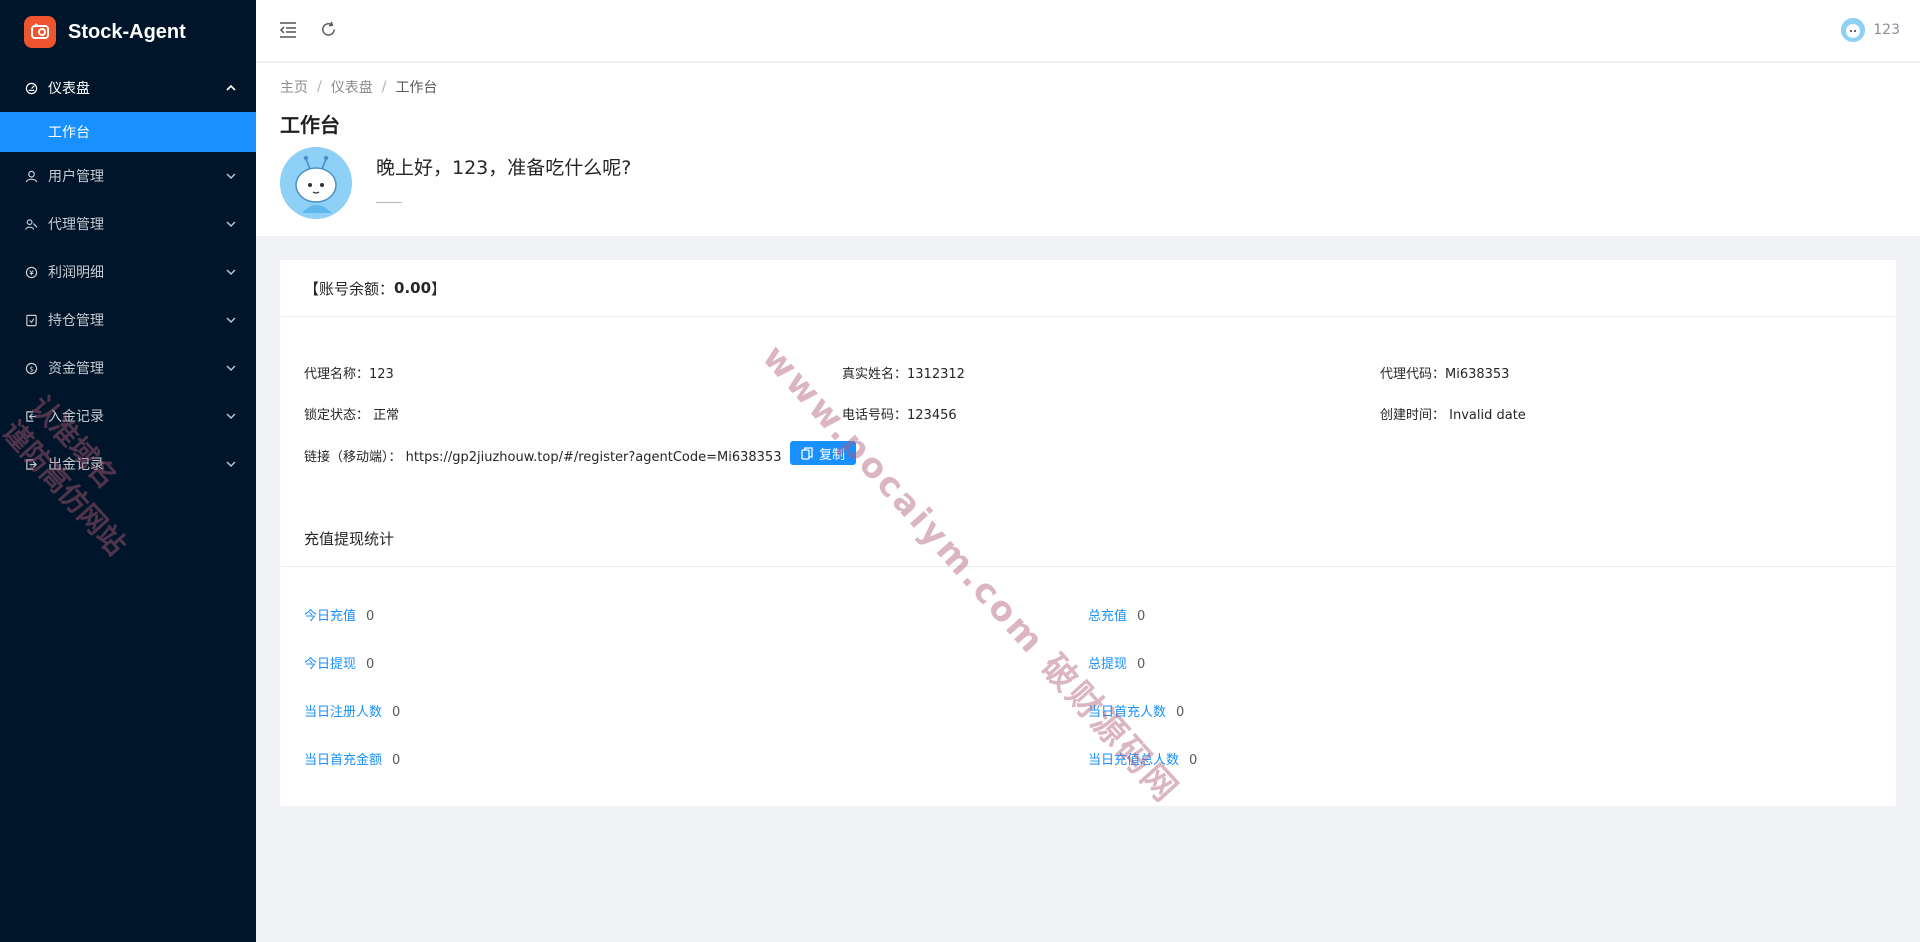 This screenshot has width=1920, height=942. Describe the element at coordinates (31, 416) in the screenshot. I see `deposit-icon` at that location.